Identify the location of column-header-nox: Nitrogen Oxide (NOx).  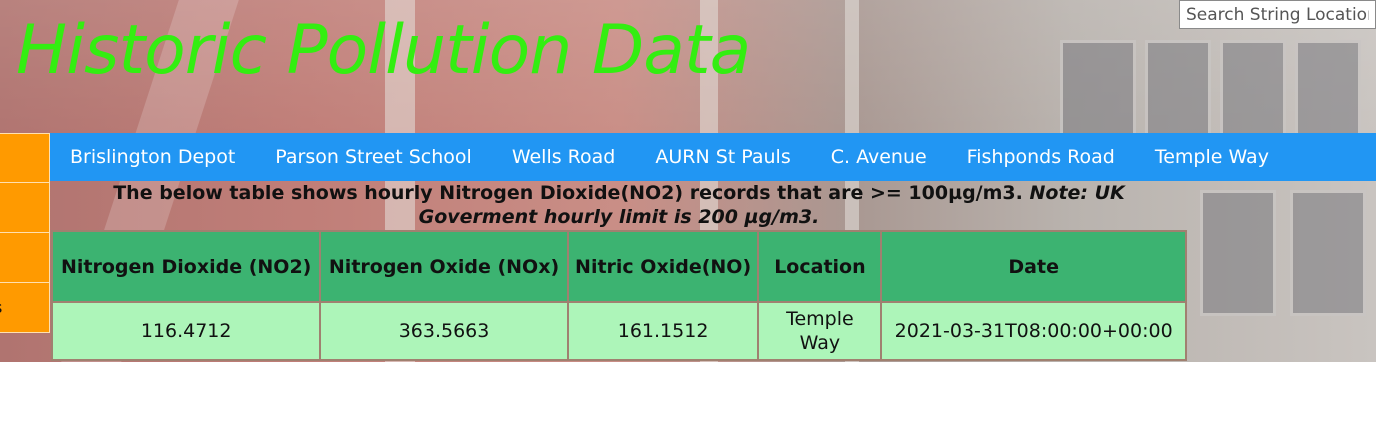
(444, 266).